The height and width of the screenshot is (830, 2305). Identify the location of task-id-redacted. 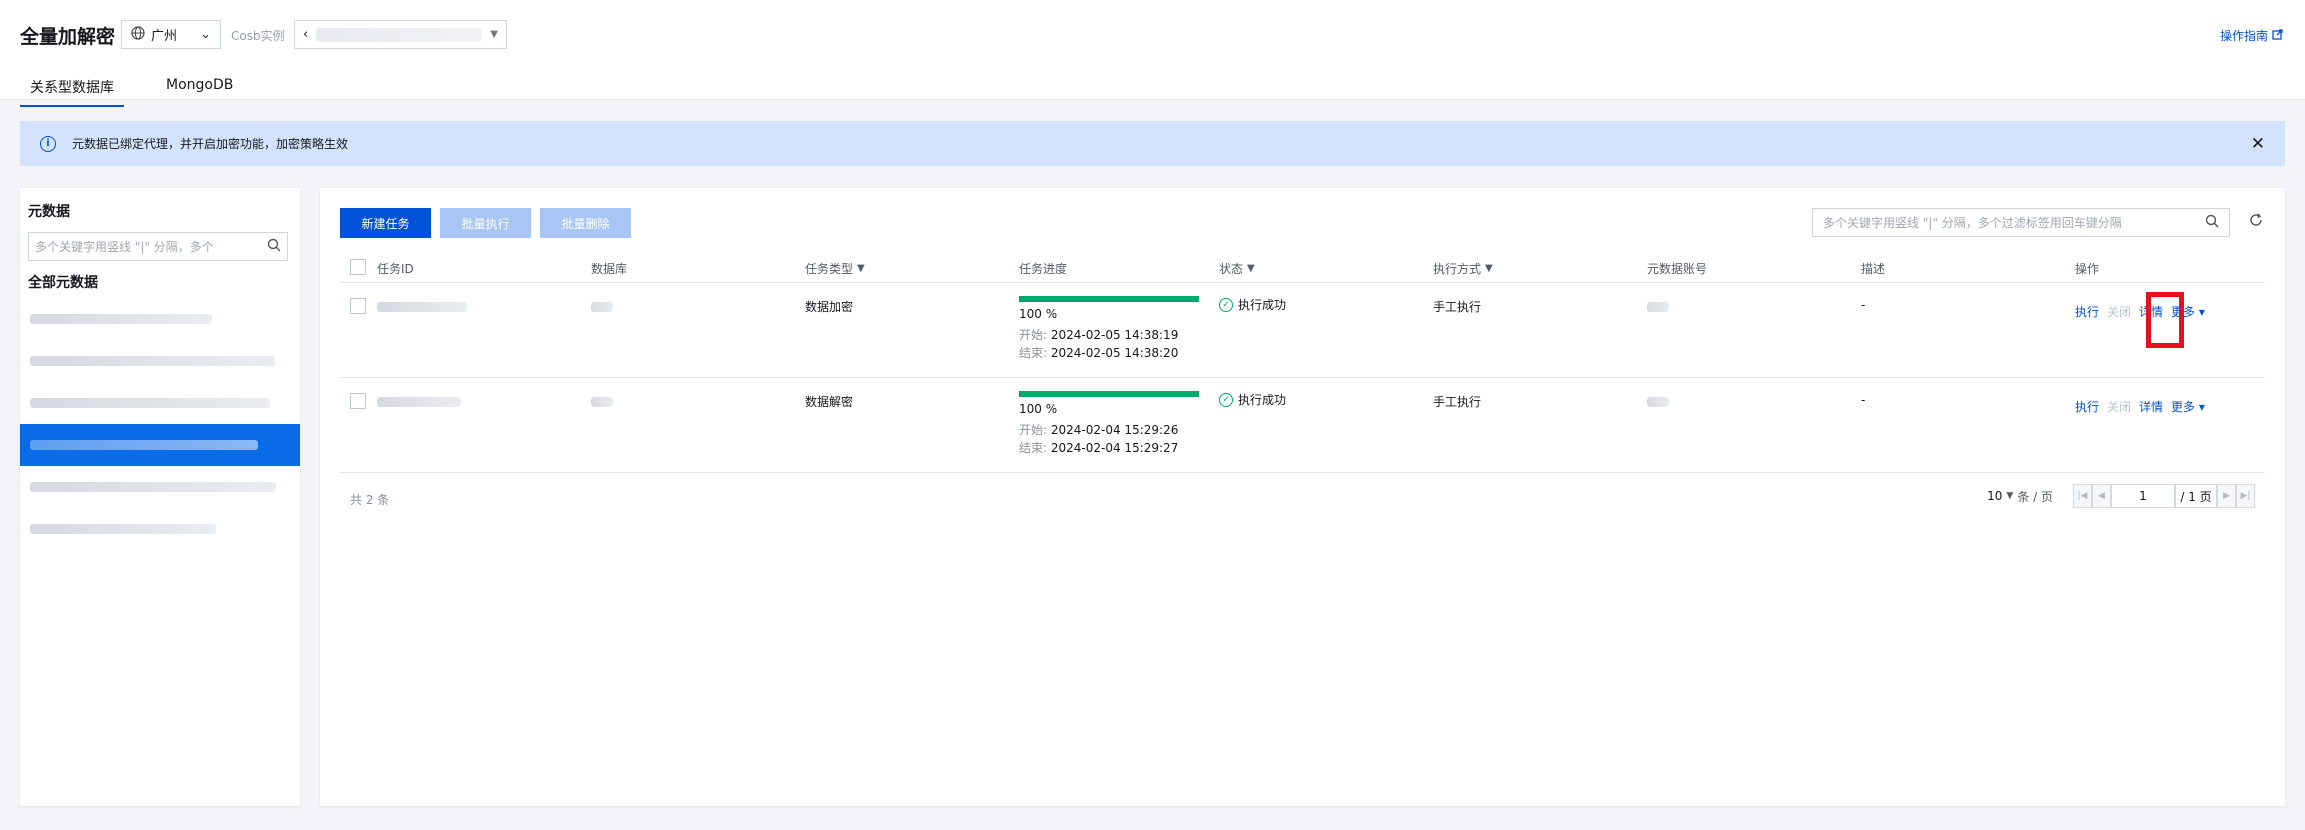
(419, 402).